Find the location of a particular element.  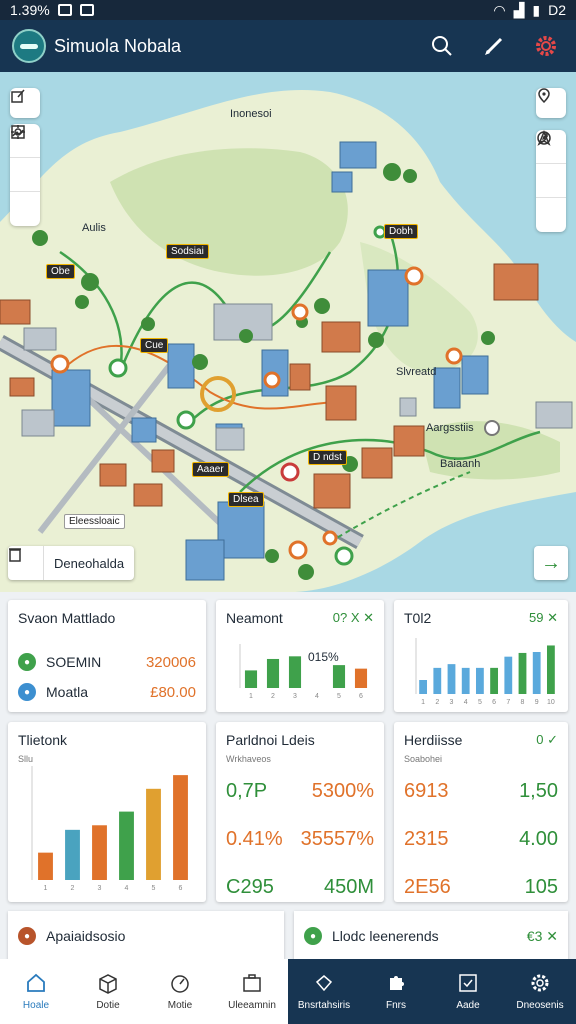

locate-button is located at coordinates (551, 103).